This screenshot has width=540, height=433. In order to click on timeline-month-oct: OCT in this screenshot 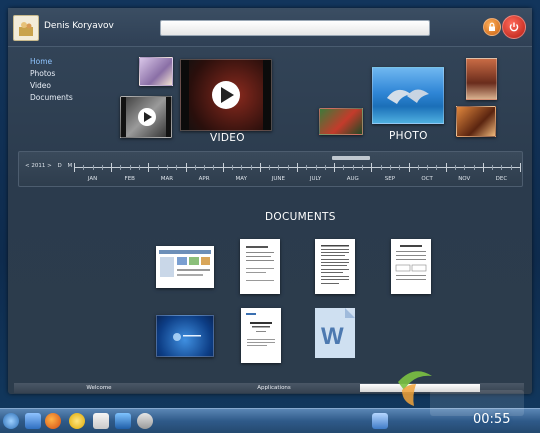, I will do `click(427, 179)`.